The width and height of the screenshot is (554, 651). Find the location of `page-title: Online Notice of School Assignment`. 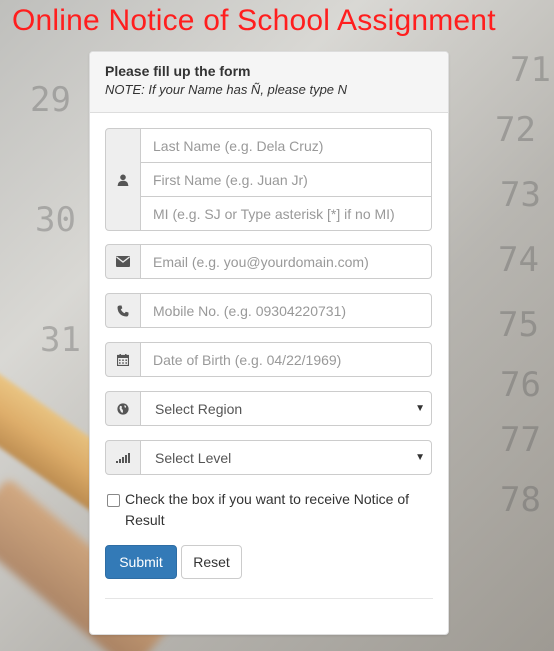

page-title: Online Notice of School Assignment is located at coordinates (254, 20).